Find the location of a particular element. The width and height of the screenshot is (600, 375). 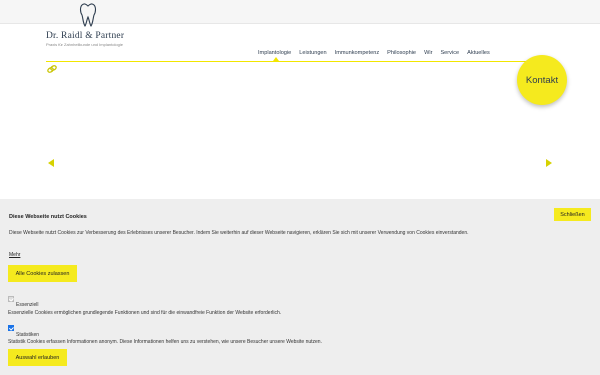

statistics-label: Statistiken is located at coordinates (28, 335).